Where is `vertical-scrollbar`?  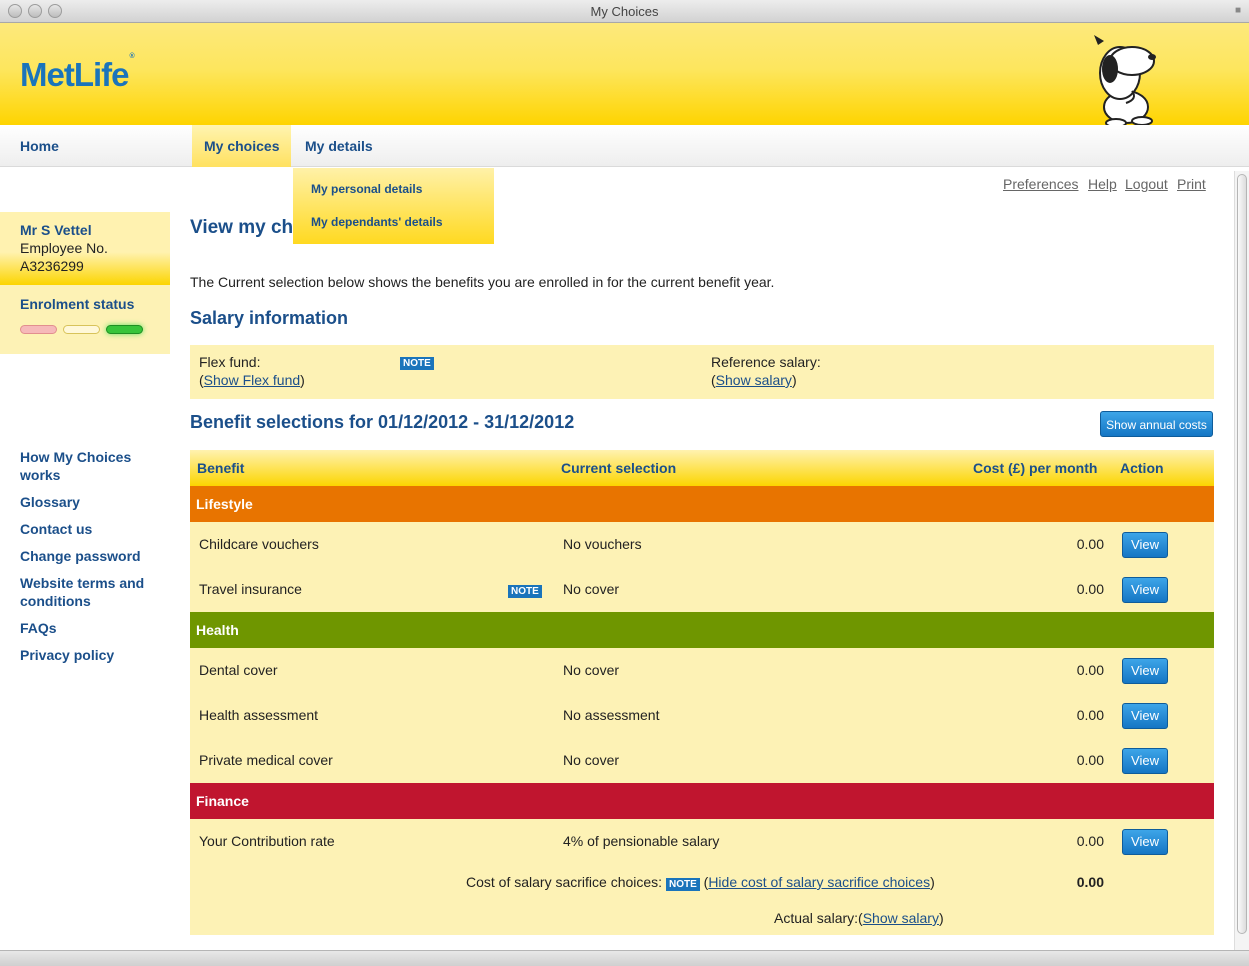
vertical-scrollbar is located at coordinates (1241, 560).